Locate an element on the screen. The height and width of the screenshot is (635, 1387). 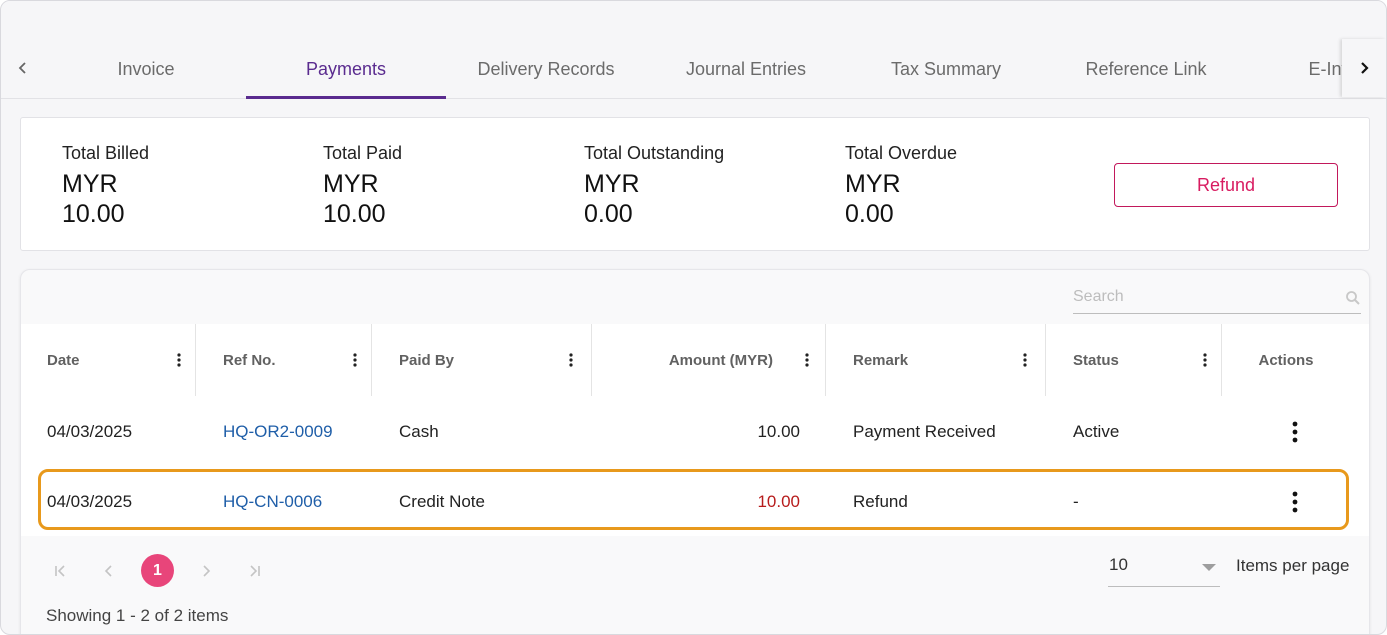
column-header-amount: Amount (MYR) is located at coordinates (717, 360).